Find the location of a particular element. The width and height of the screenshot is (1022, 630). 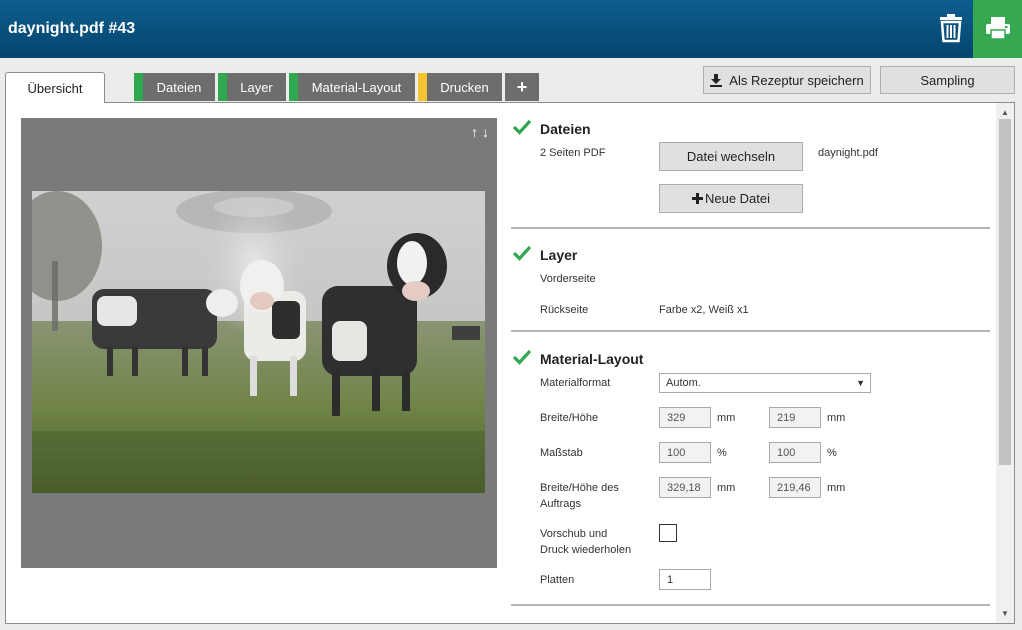

arrow-up-icon: ↑ is located at coordinates (474, 132).